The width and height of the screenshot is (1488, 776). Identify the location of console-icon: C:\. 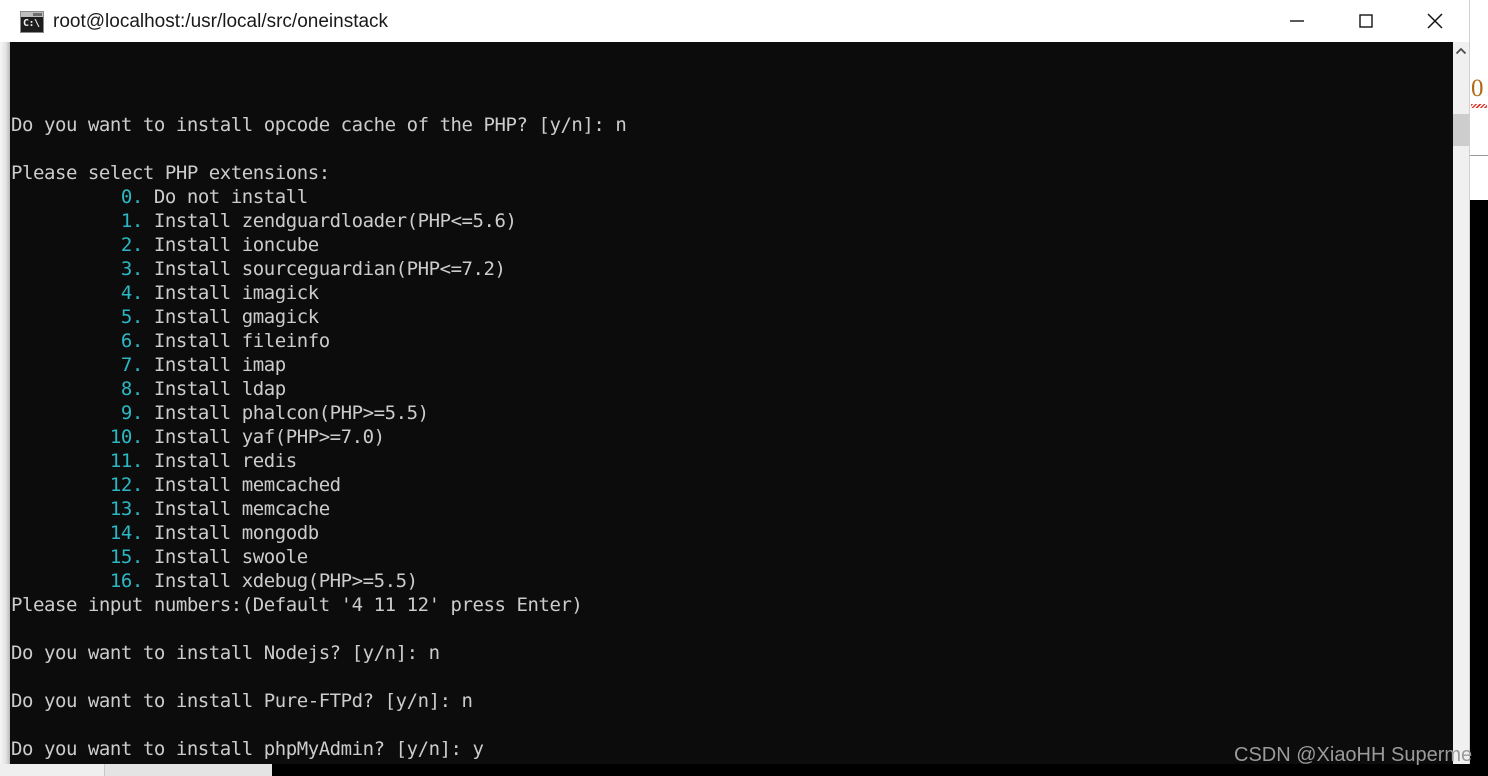
(32, 22).